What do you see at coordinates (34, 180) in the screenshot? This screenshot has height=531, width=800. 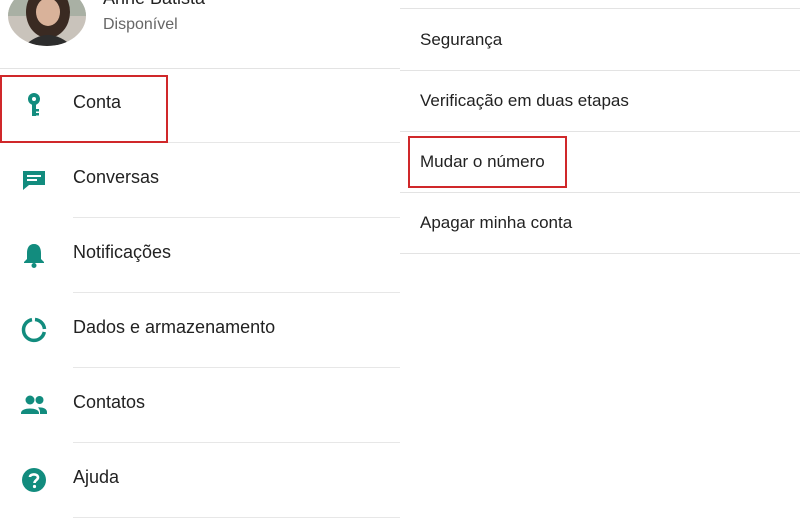 I see `chat-icon` at bounding box center [34, 180].